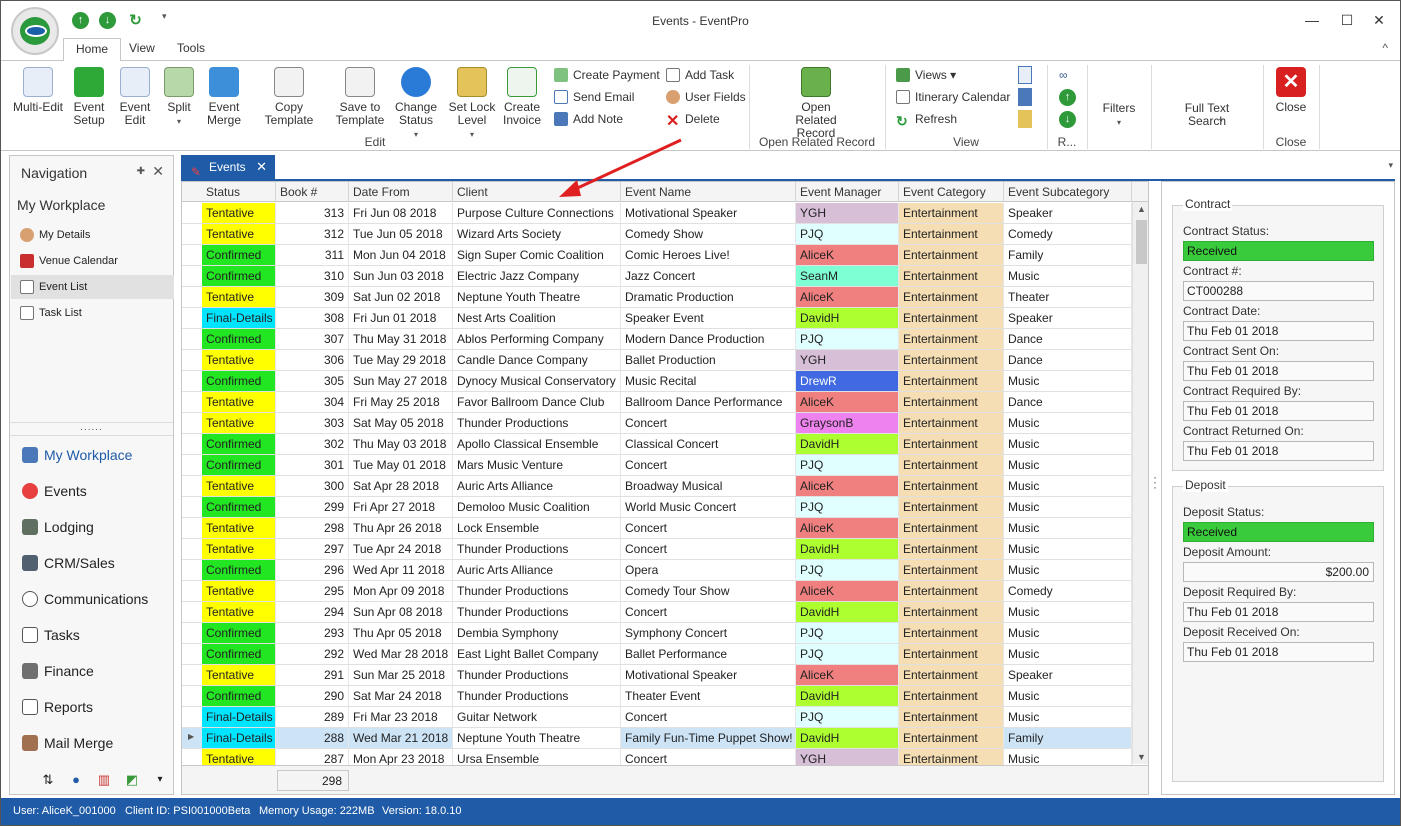 This screenshot has height=826, width=1401. I want to click on cell-book-number: 305, so click(312, 381).